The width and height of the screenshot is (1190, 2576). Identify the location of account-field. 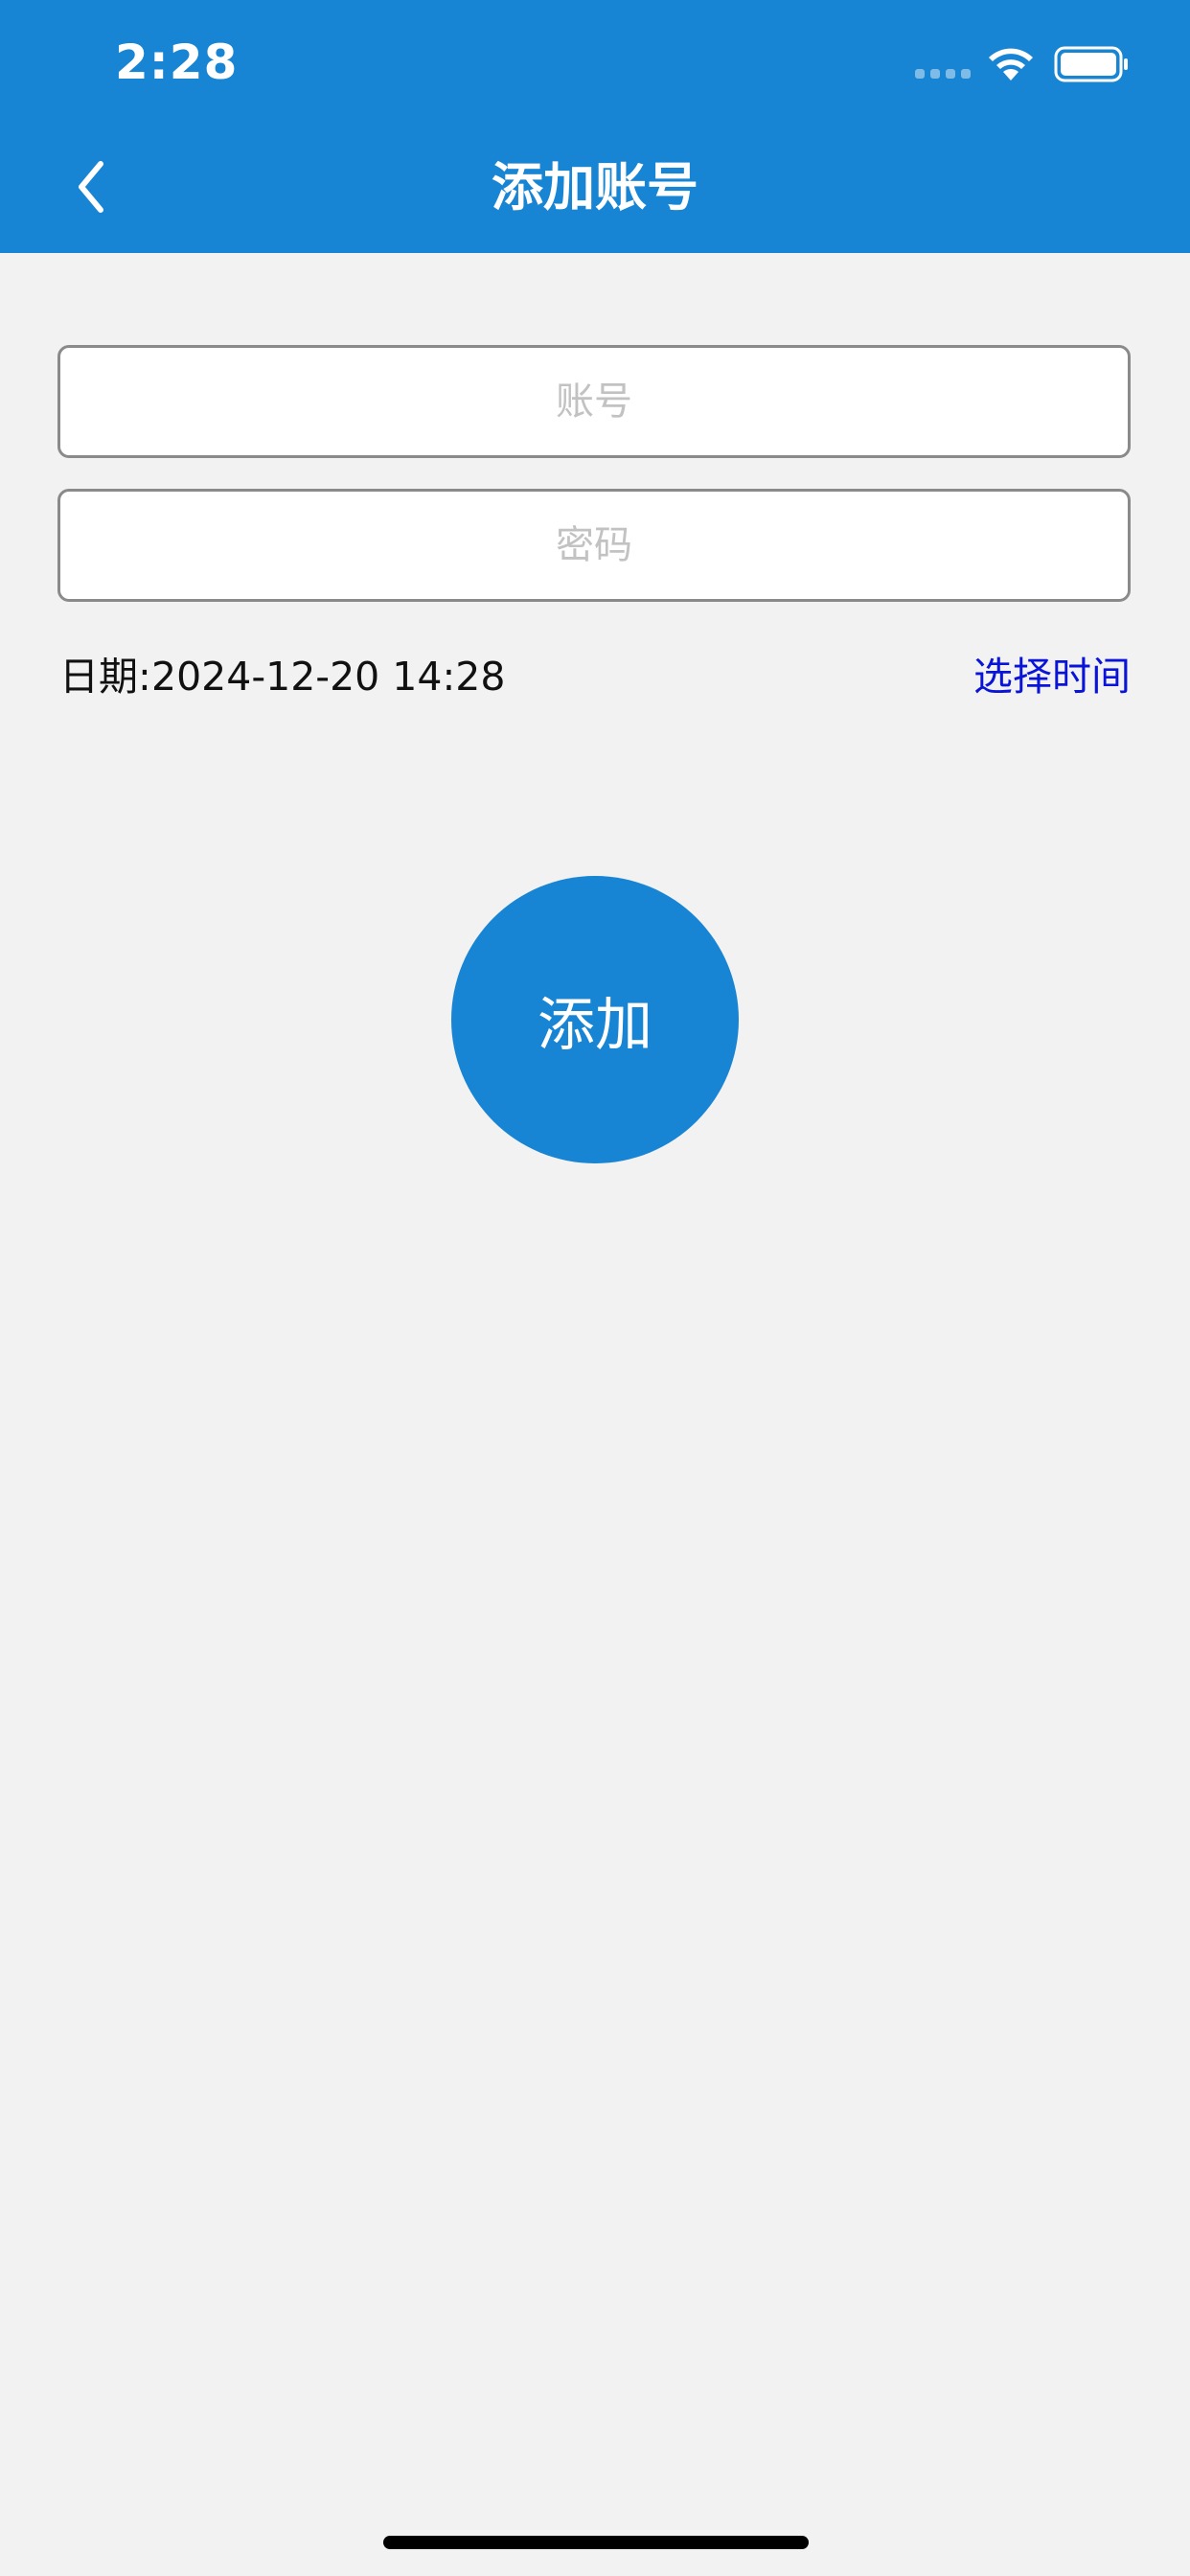
(594, 401).